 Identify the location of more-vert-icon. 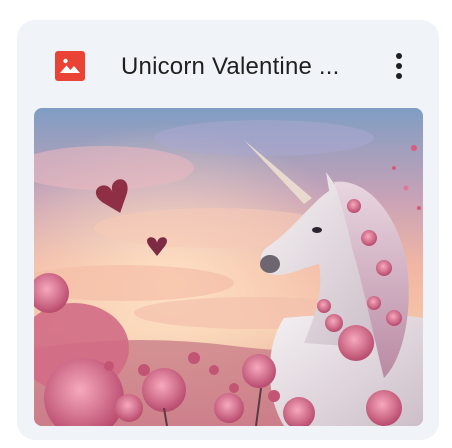
(399, 66).